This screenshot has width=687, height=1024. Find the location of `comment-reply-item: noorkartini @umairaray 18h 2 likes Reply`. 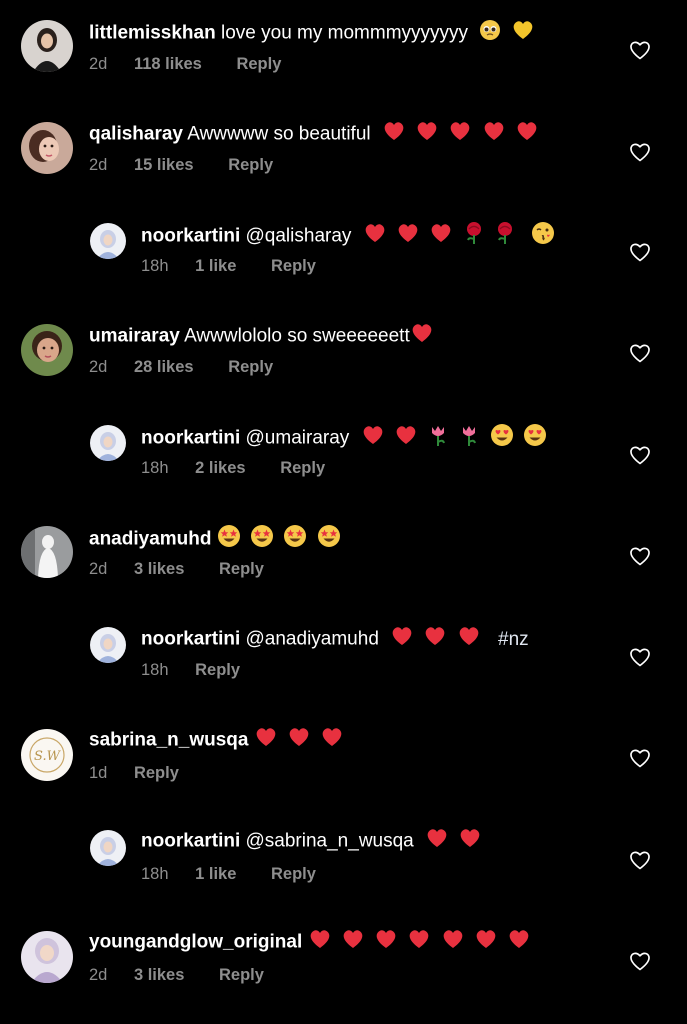

comment-reply-item: noorkartini @umairaray 18h 2 likes Reply is located at coordinates (343, 454).